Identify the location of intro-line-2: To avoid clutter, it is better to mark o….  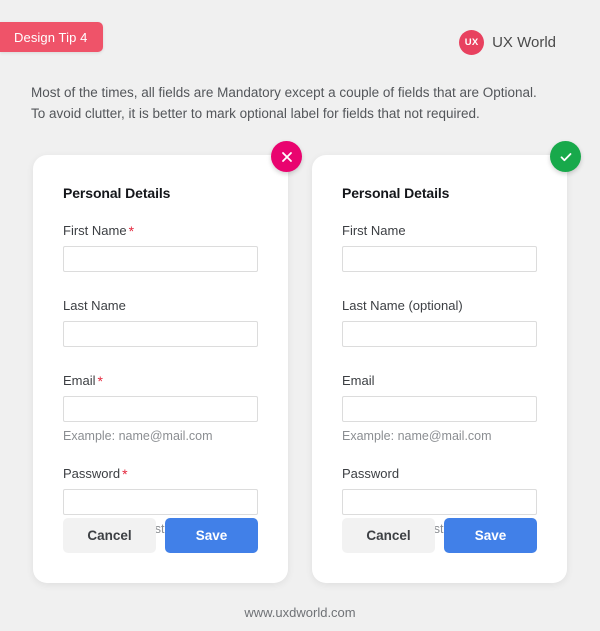
(255, 113).